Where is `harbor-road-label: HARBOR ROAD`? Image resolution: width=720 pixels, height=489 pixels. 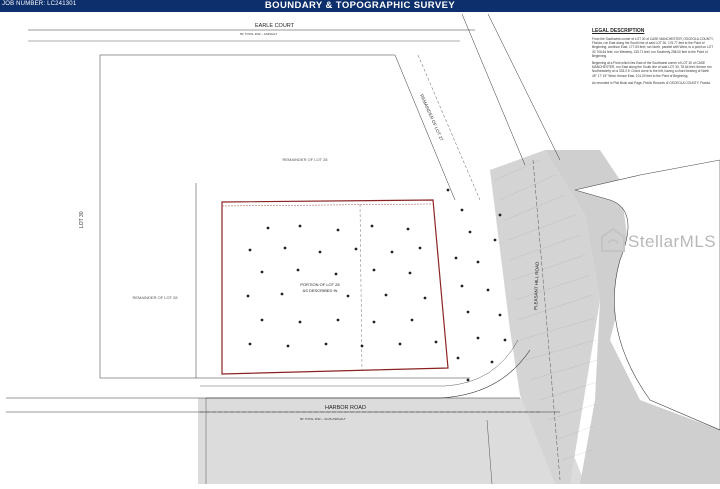
harbor-road-label: HARBOR ROAD is located at coordinates (345, 408).